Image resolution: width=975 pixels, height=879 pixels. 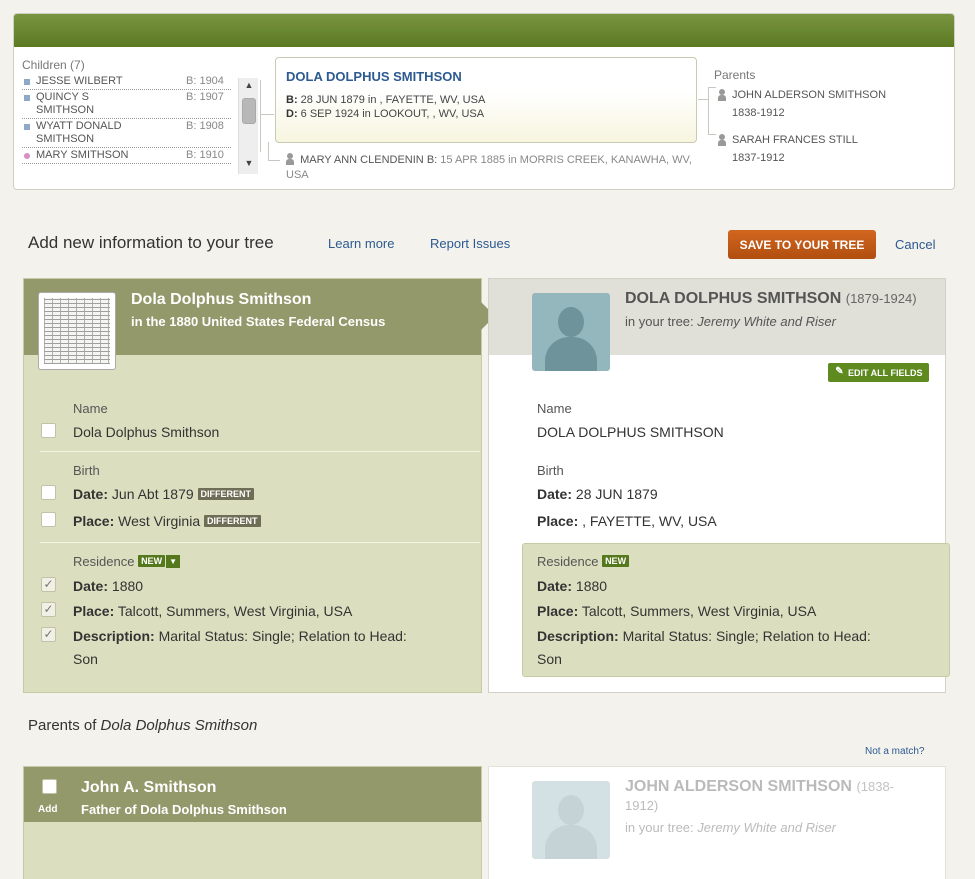 What do you see at coordinates (766, 827) in the screenshot?
I see `tree-name: Jeremy White and Riser` at bounding box center [766, 827].